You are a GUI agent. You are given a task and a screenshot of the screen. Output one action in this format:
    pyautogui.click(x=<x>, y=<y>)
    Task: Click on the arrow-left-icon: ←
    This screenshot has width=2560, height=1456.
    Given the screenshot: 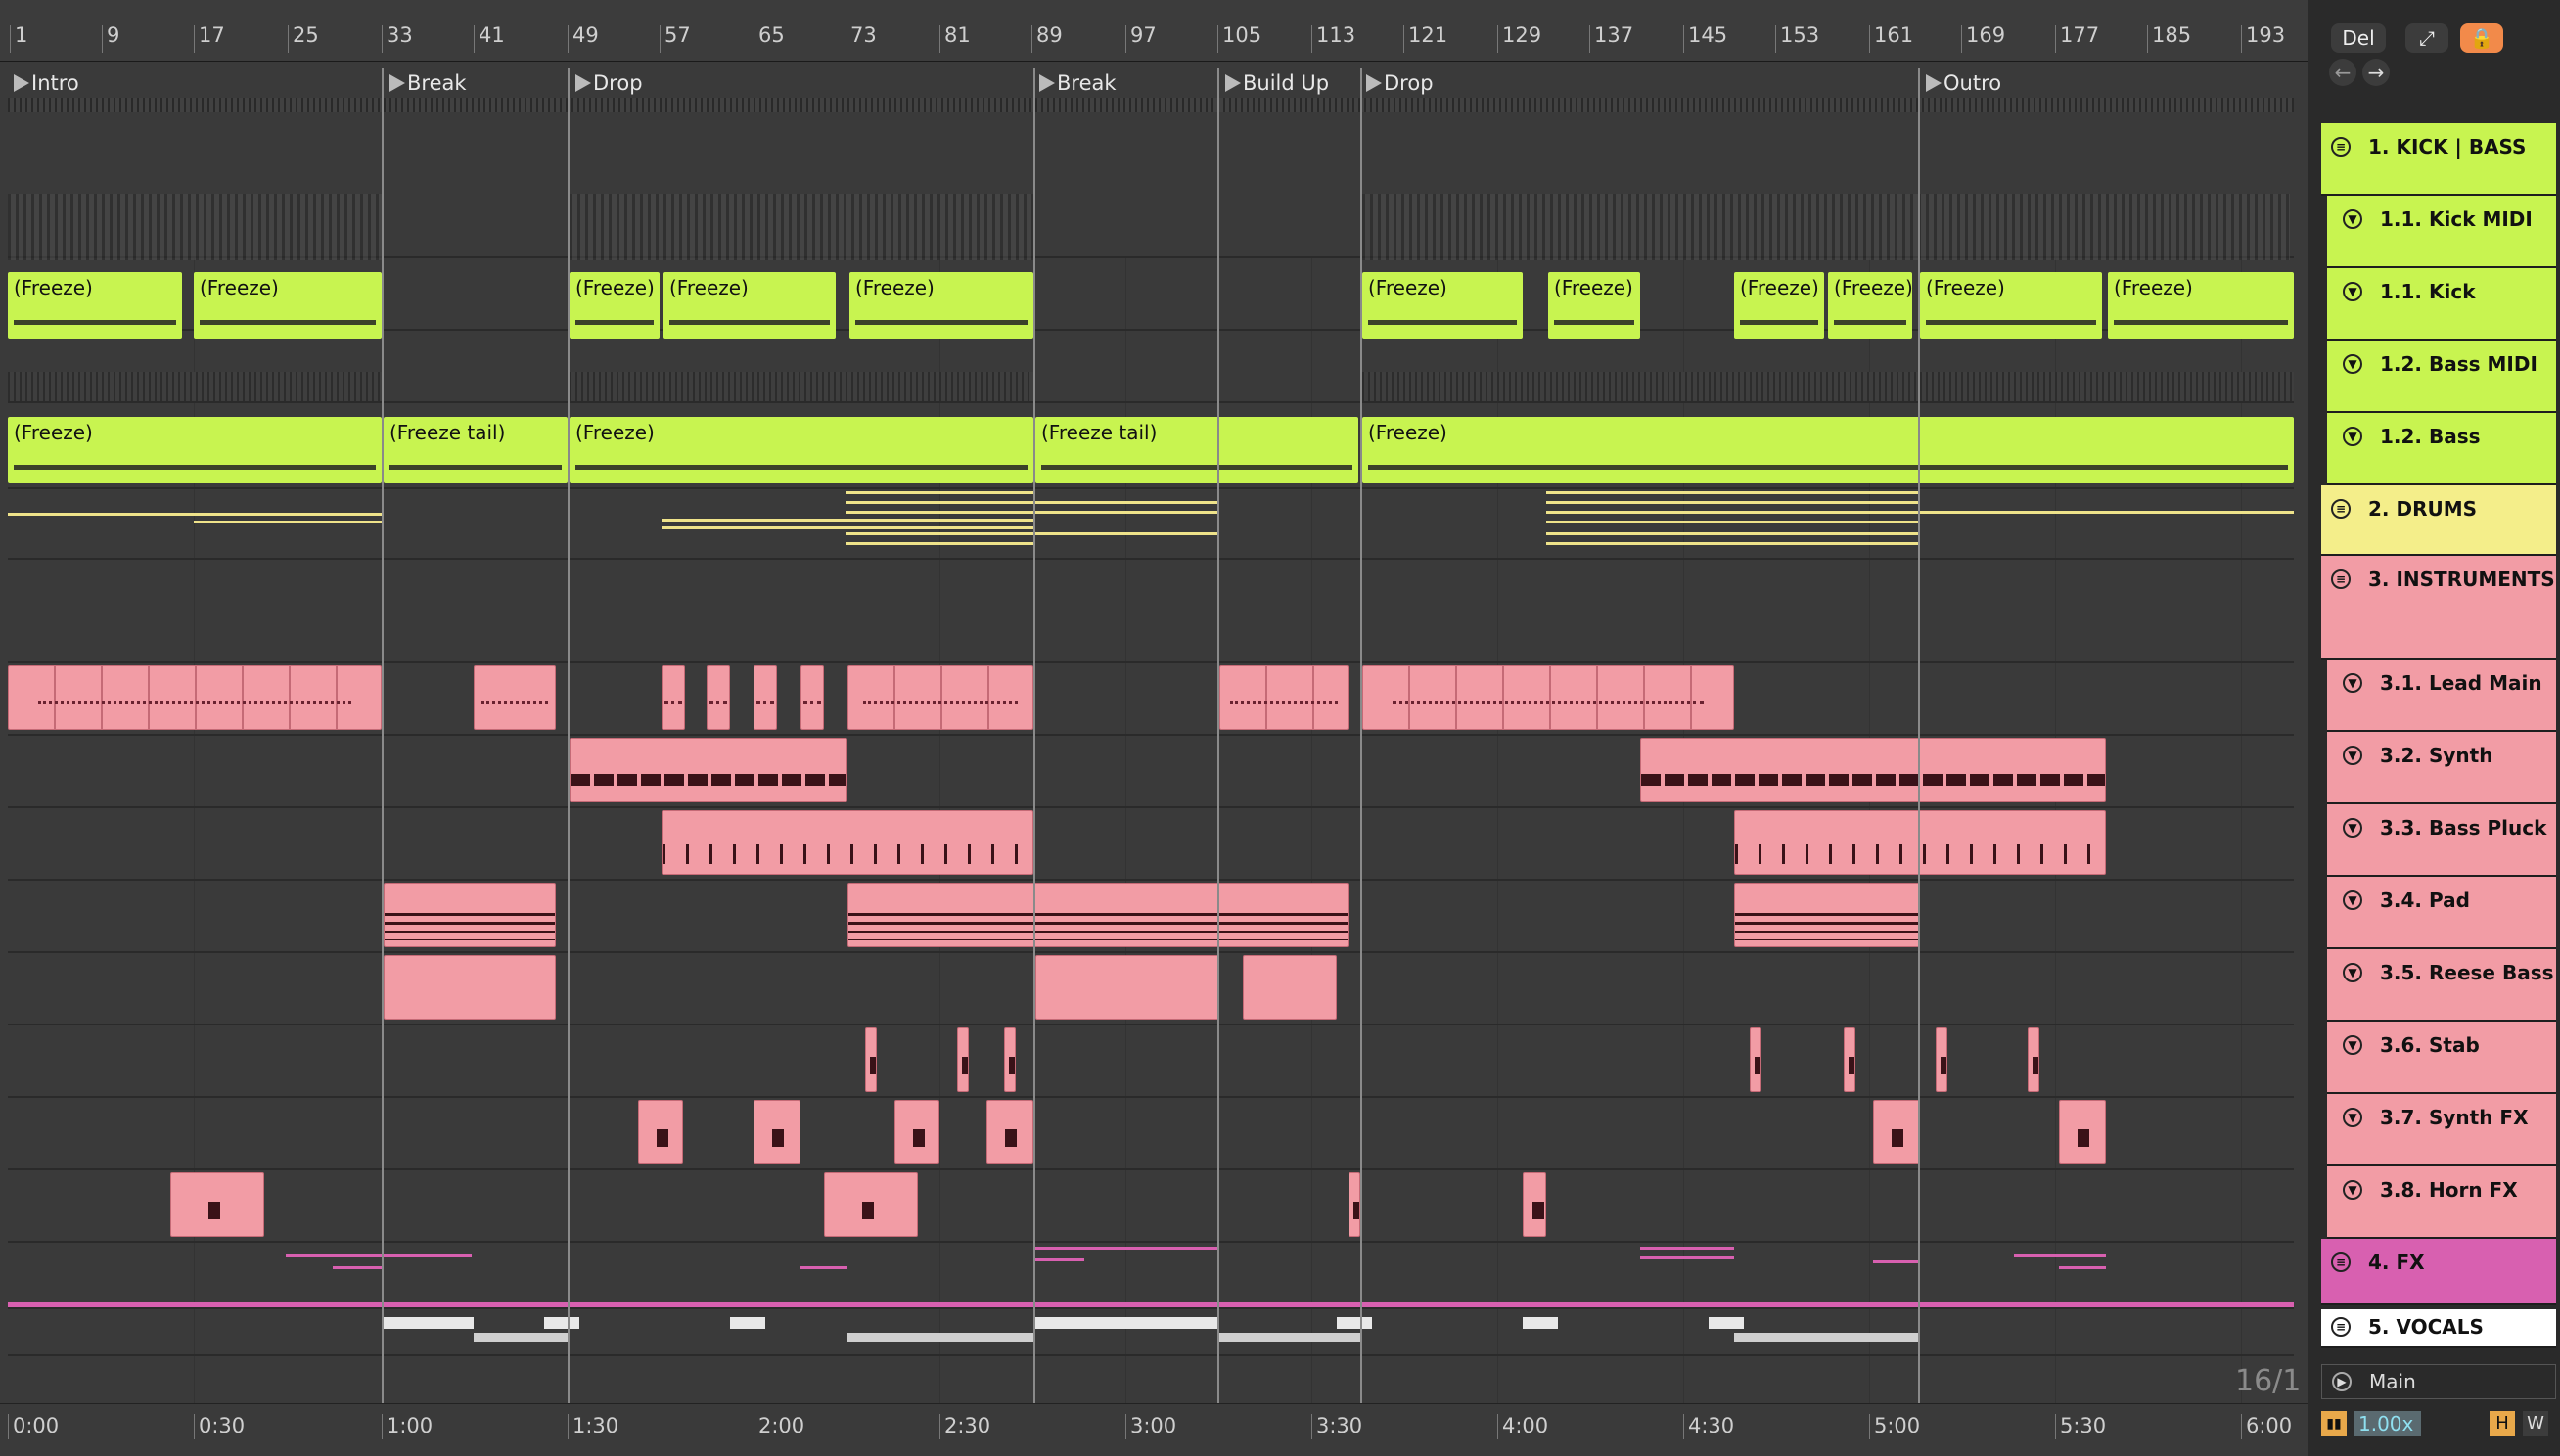 What is the action you would take?
    pyautogui.click(x=2342, y=72)
    